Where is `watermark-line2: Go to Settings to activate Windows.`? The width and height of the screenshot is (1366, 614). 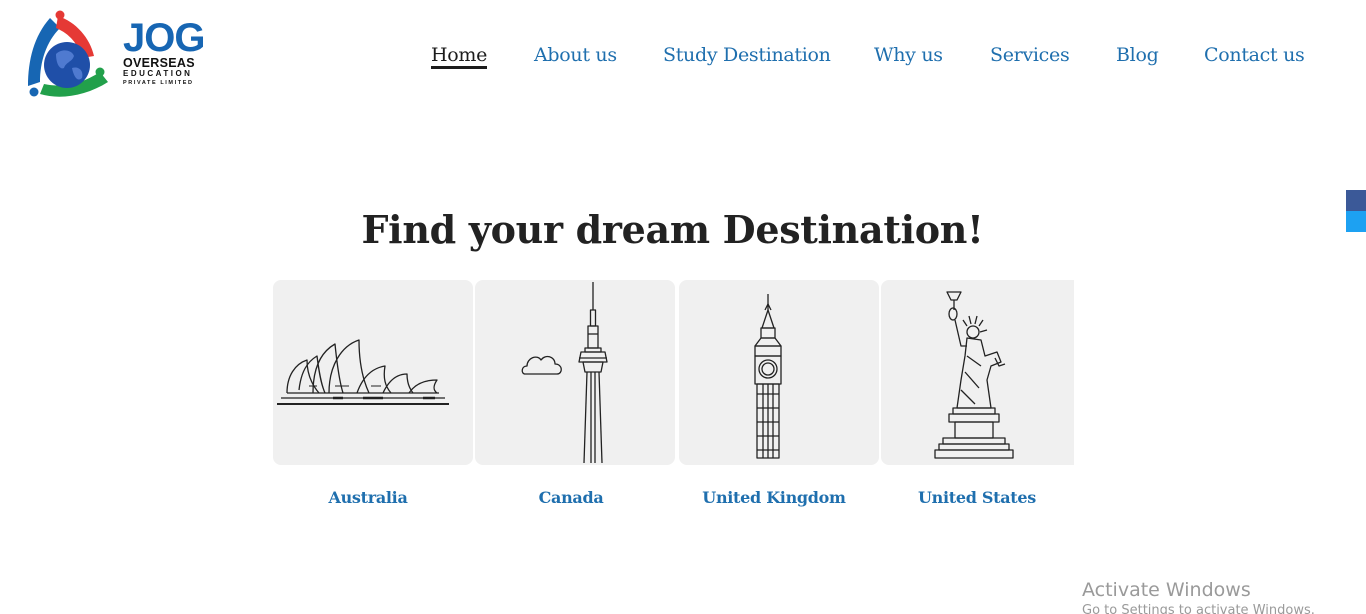 watermark-line2: Go to Settings to activate Windows. is located at coordinates (1198, 608).